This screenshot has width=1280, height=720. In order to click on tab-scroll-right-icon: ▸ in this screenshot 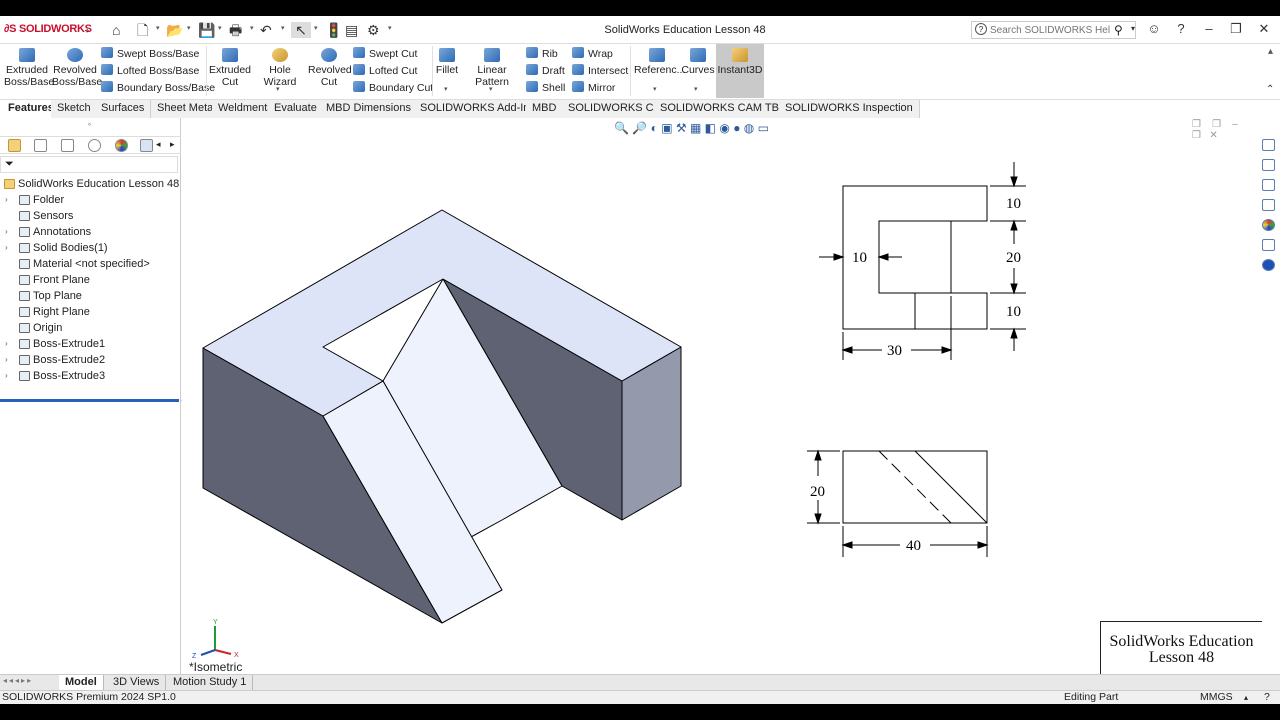, I will do `click(172, 144)`.